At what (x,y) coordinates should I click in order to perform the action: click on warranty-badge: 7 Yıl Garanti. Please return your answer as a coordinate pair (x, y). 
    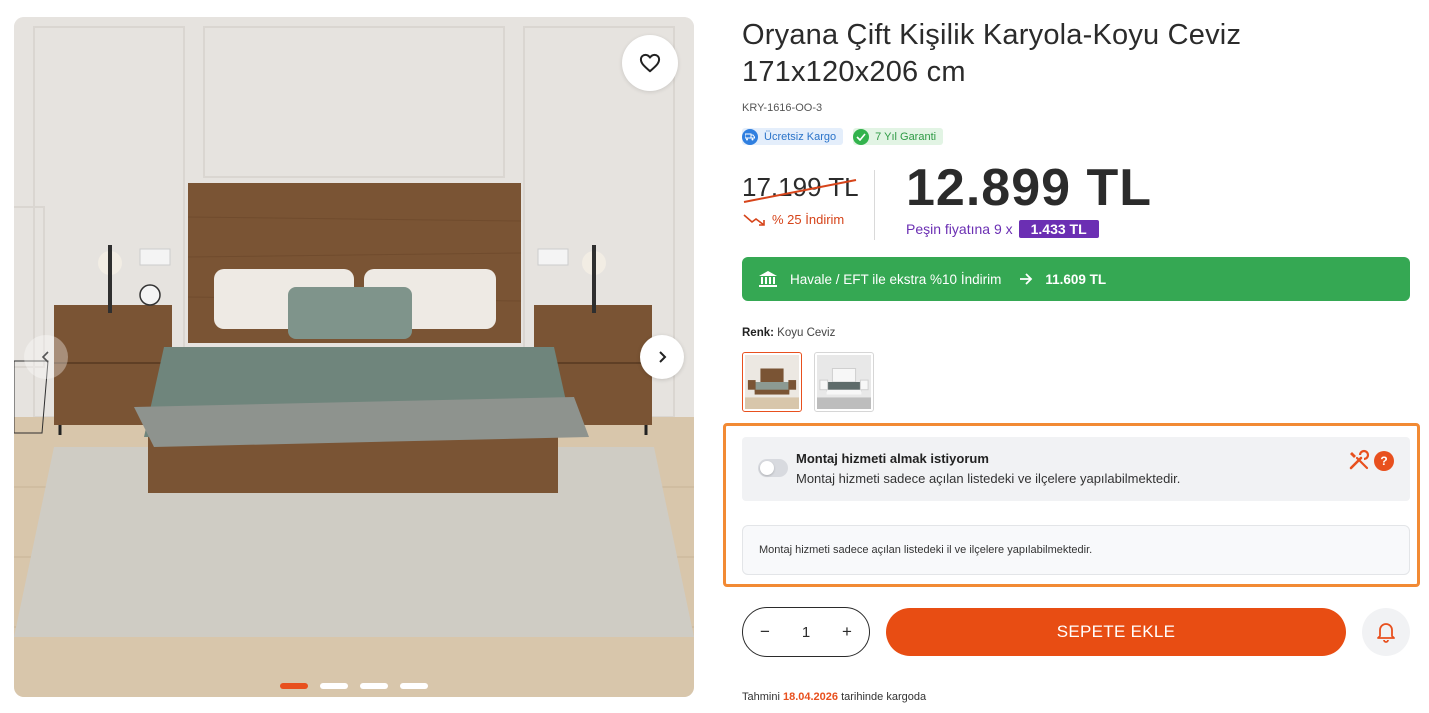
    Looking at the image, I should click on (898, 136).